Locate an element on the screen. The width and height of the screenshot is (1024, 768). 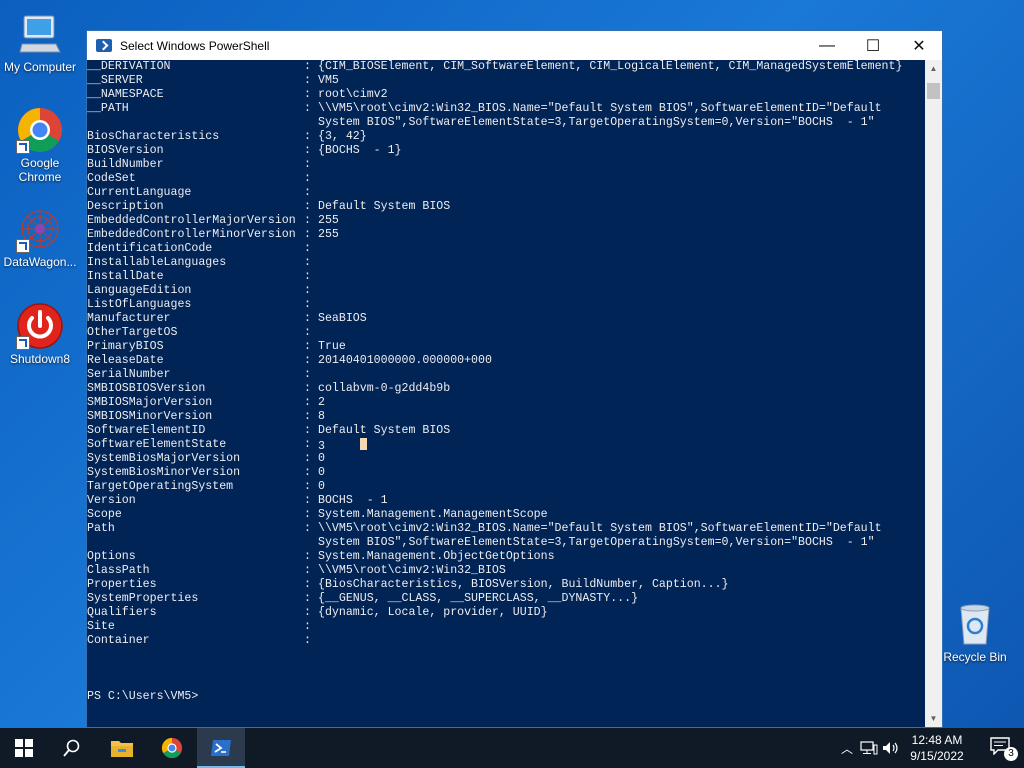
console-line: Description: Default System BIOS is located at coordinates (506, 207).